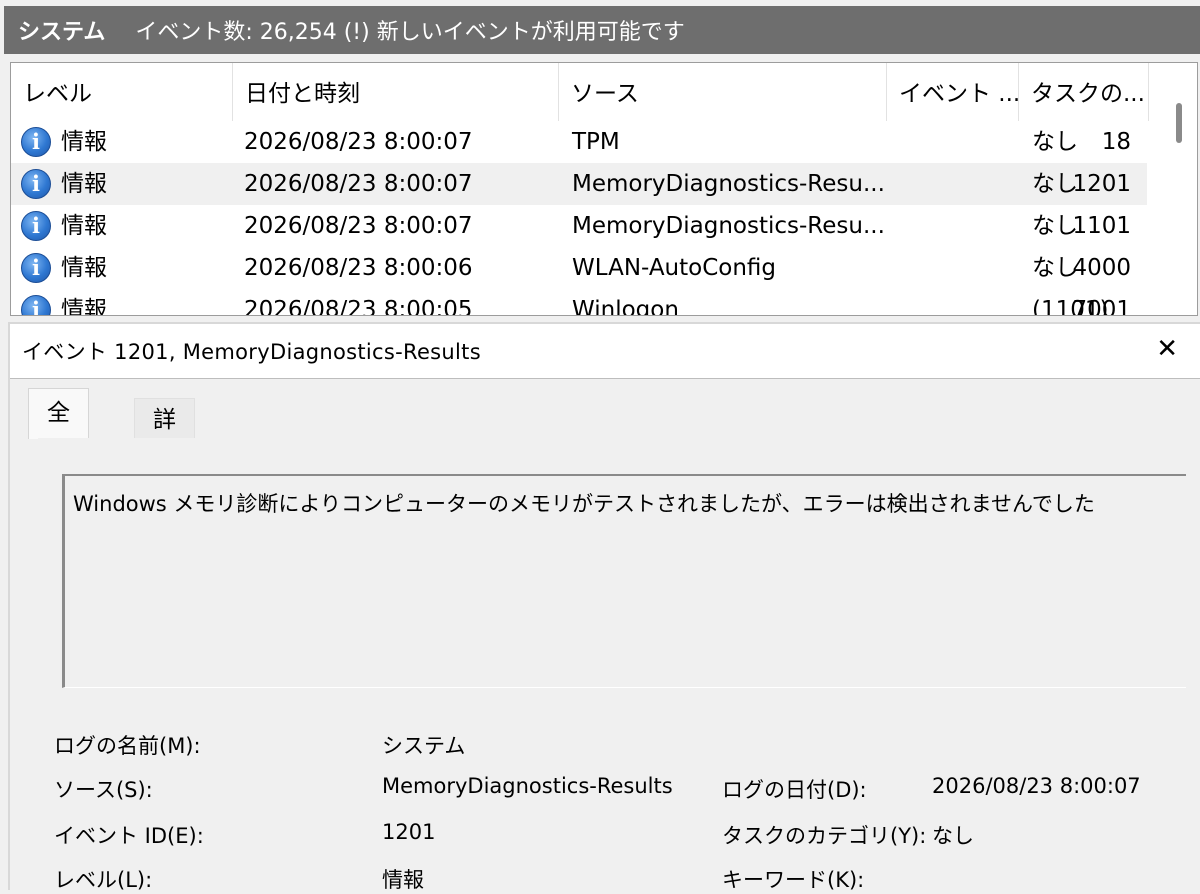 This screenshot has height=894, width=1200. I want to click on log-name-value: システム, so click(424, 746).